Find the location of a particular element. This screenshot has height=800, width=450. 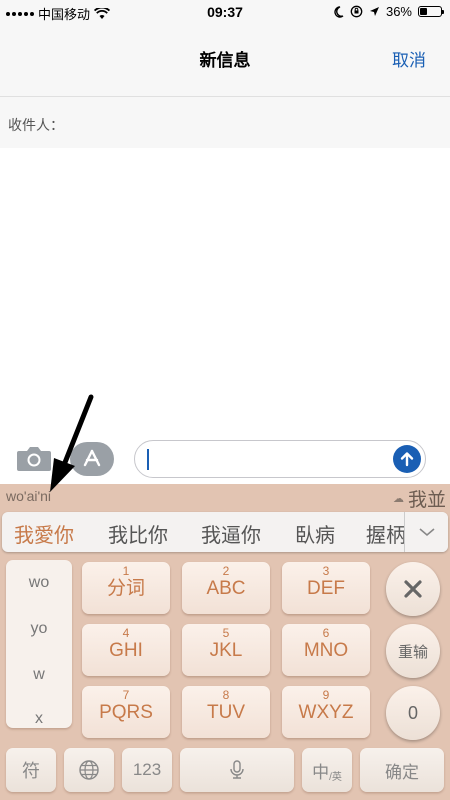

zero-key: 0 is located at coordinates (413, 713).